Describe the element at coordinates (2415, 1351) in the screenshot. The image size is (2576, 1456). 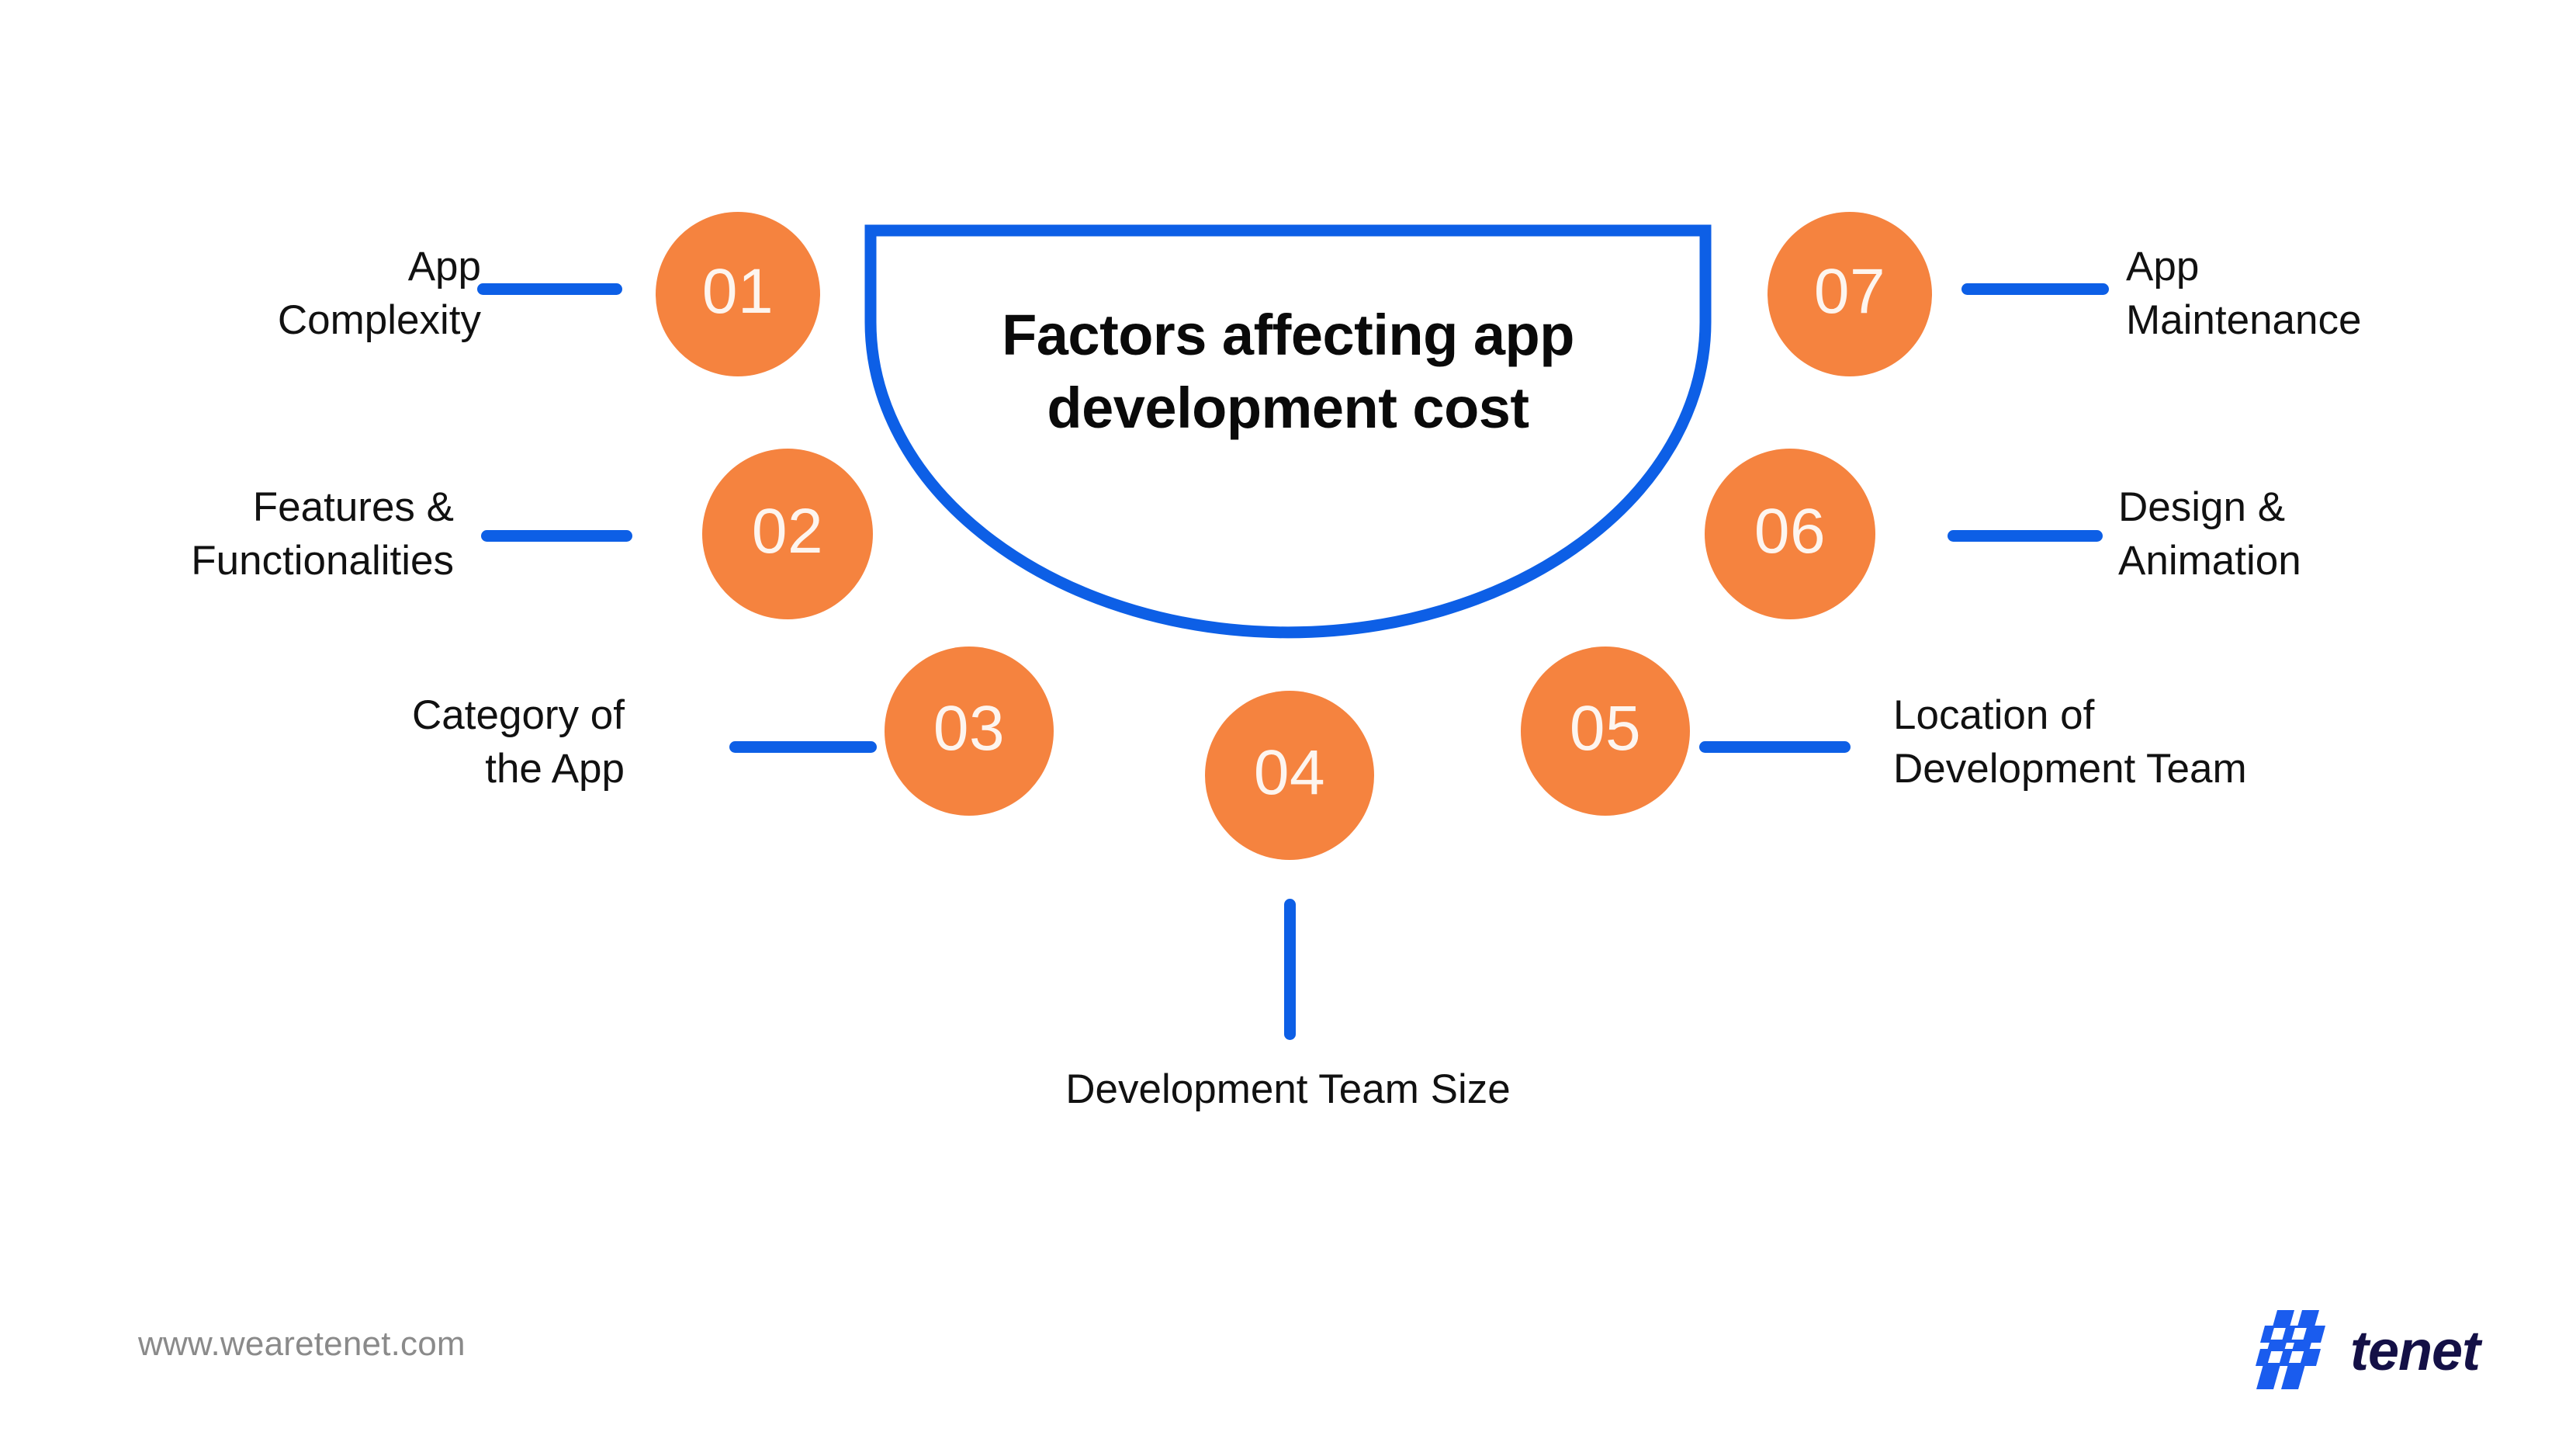
I see `brand-name: tenet` at that location.